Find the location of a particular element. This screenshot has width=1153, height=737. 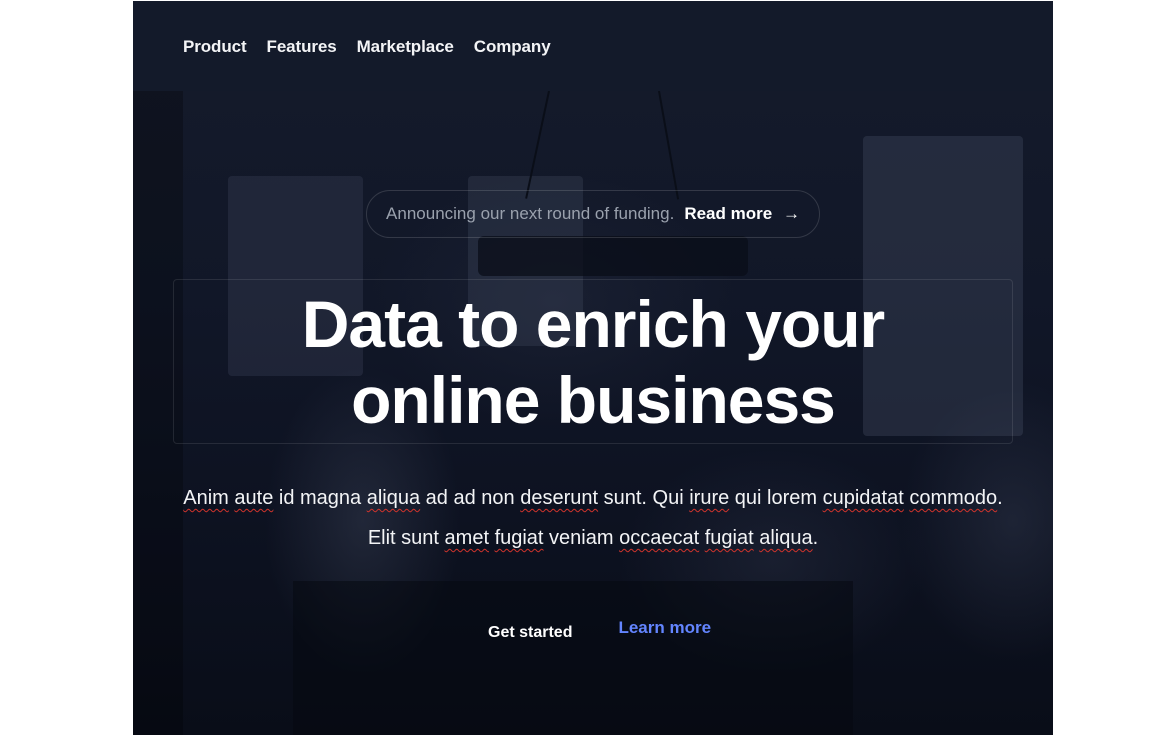

announcement-text: Announcing our next round of funding. is located at coordinates (530, 213).